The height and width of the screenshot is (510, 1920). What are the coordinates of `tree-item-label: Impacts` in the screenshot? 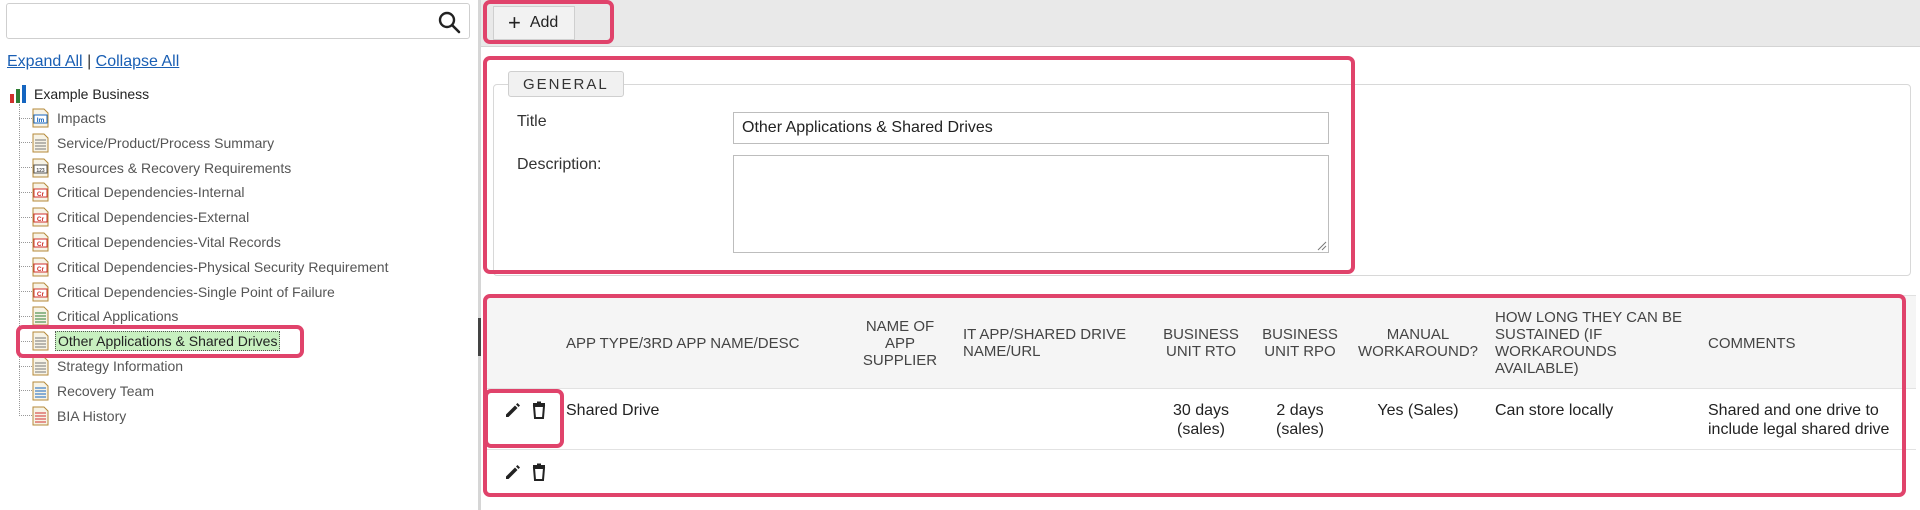 It's located at (82, 118).